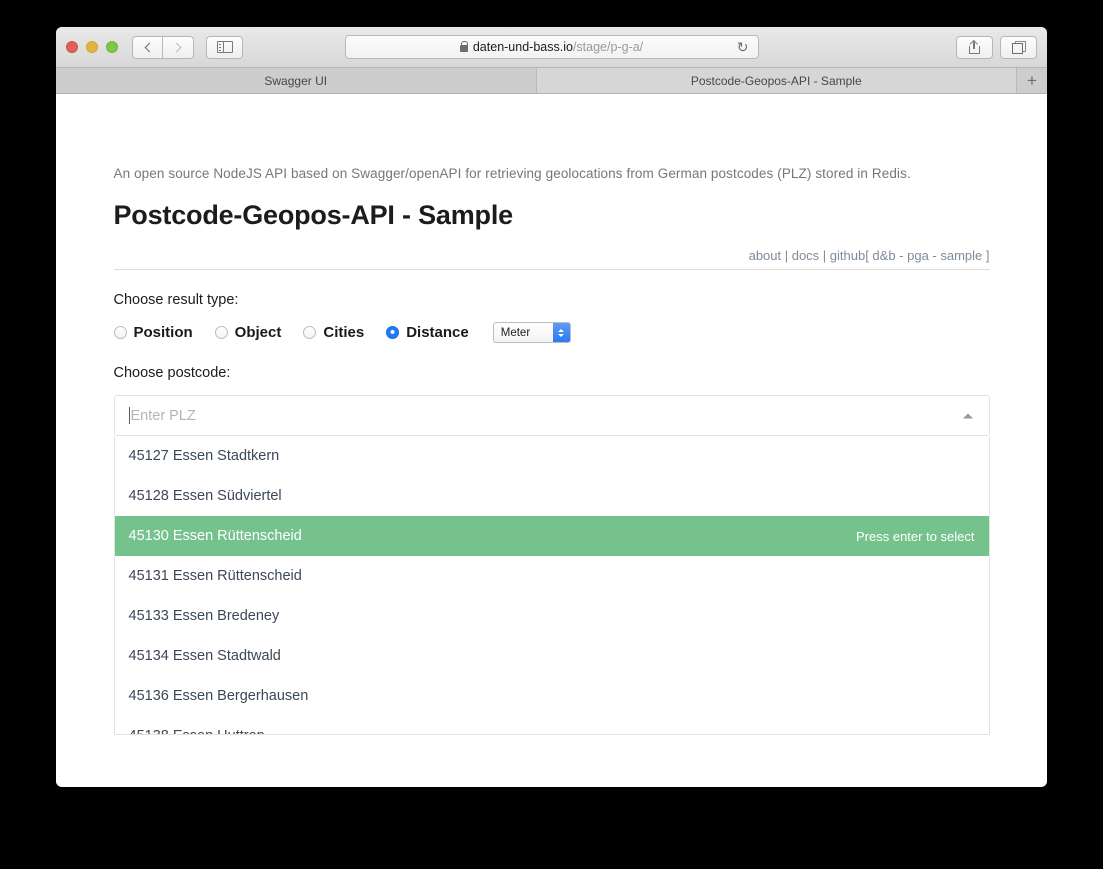 The width and height of the screenshot is (1103, 869). I want to click on url-host: daten-und-bass.io, so click(522, 47).